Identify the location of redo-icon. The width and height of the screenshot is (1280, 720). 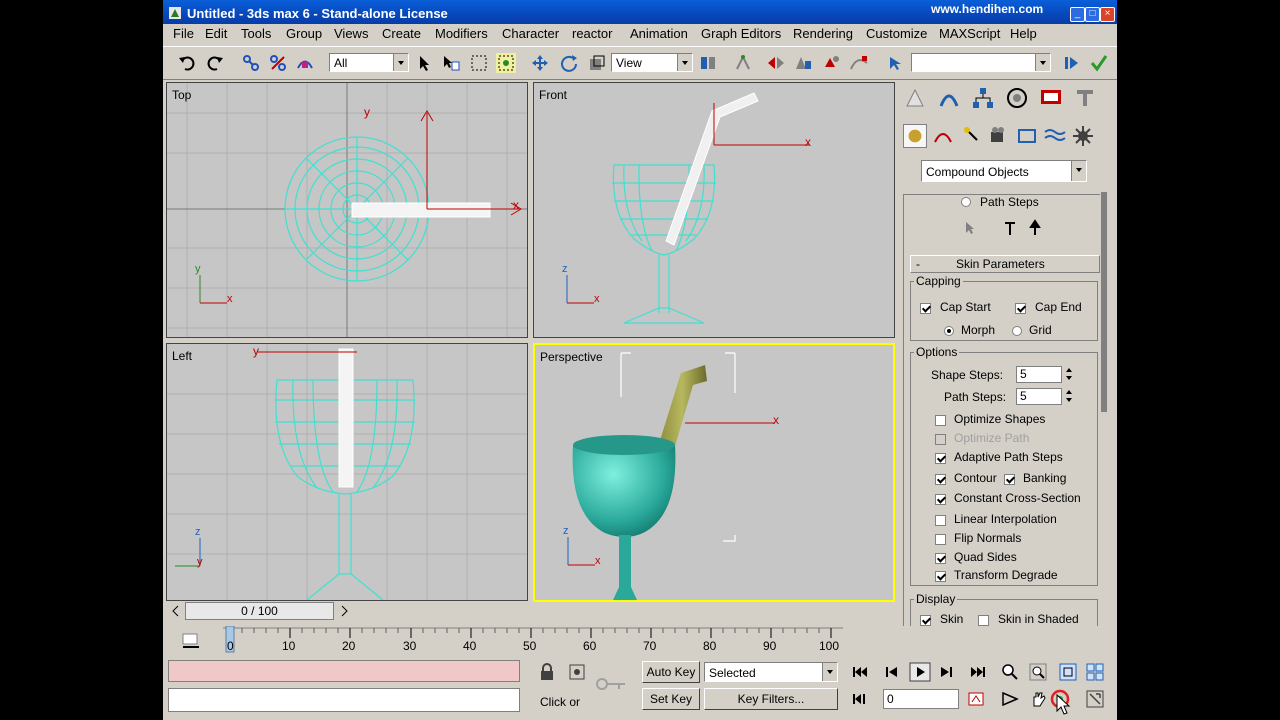
(215, 63).